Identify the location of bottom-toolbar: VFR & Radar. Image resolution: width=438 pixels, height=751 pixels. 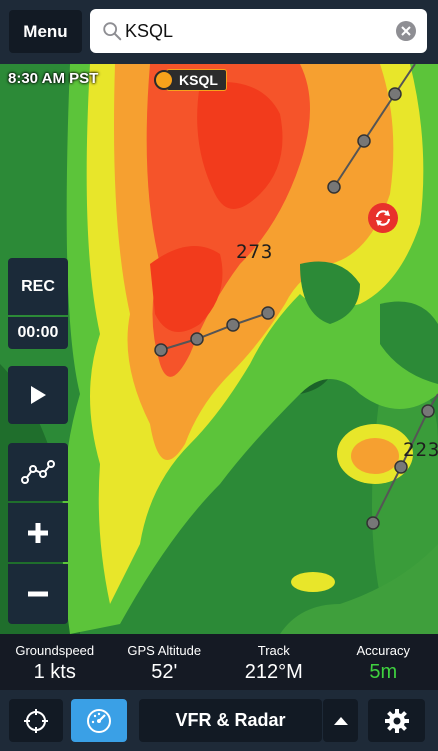
(219, 720).